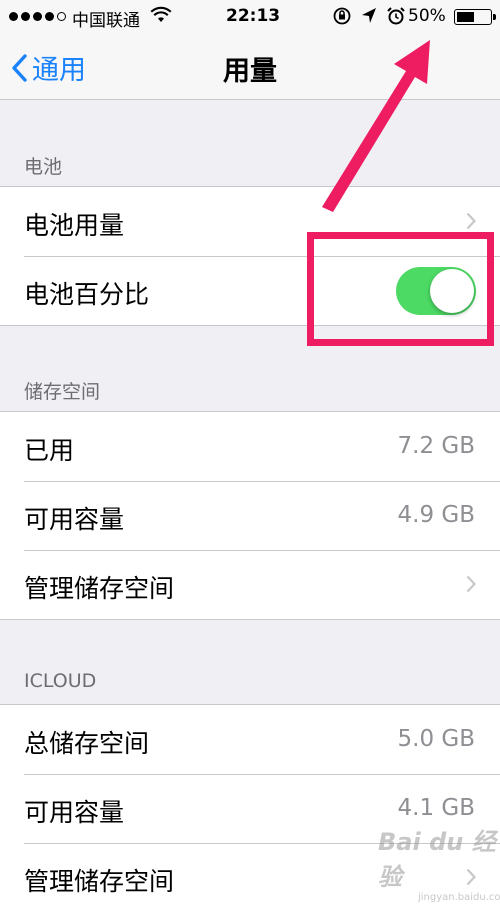  I want to click on section-header-storage: 储存空间, so click(62, 392).